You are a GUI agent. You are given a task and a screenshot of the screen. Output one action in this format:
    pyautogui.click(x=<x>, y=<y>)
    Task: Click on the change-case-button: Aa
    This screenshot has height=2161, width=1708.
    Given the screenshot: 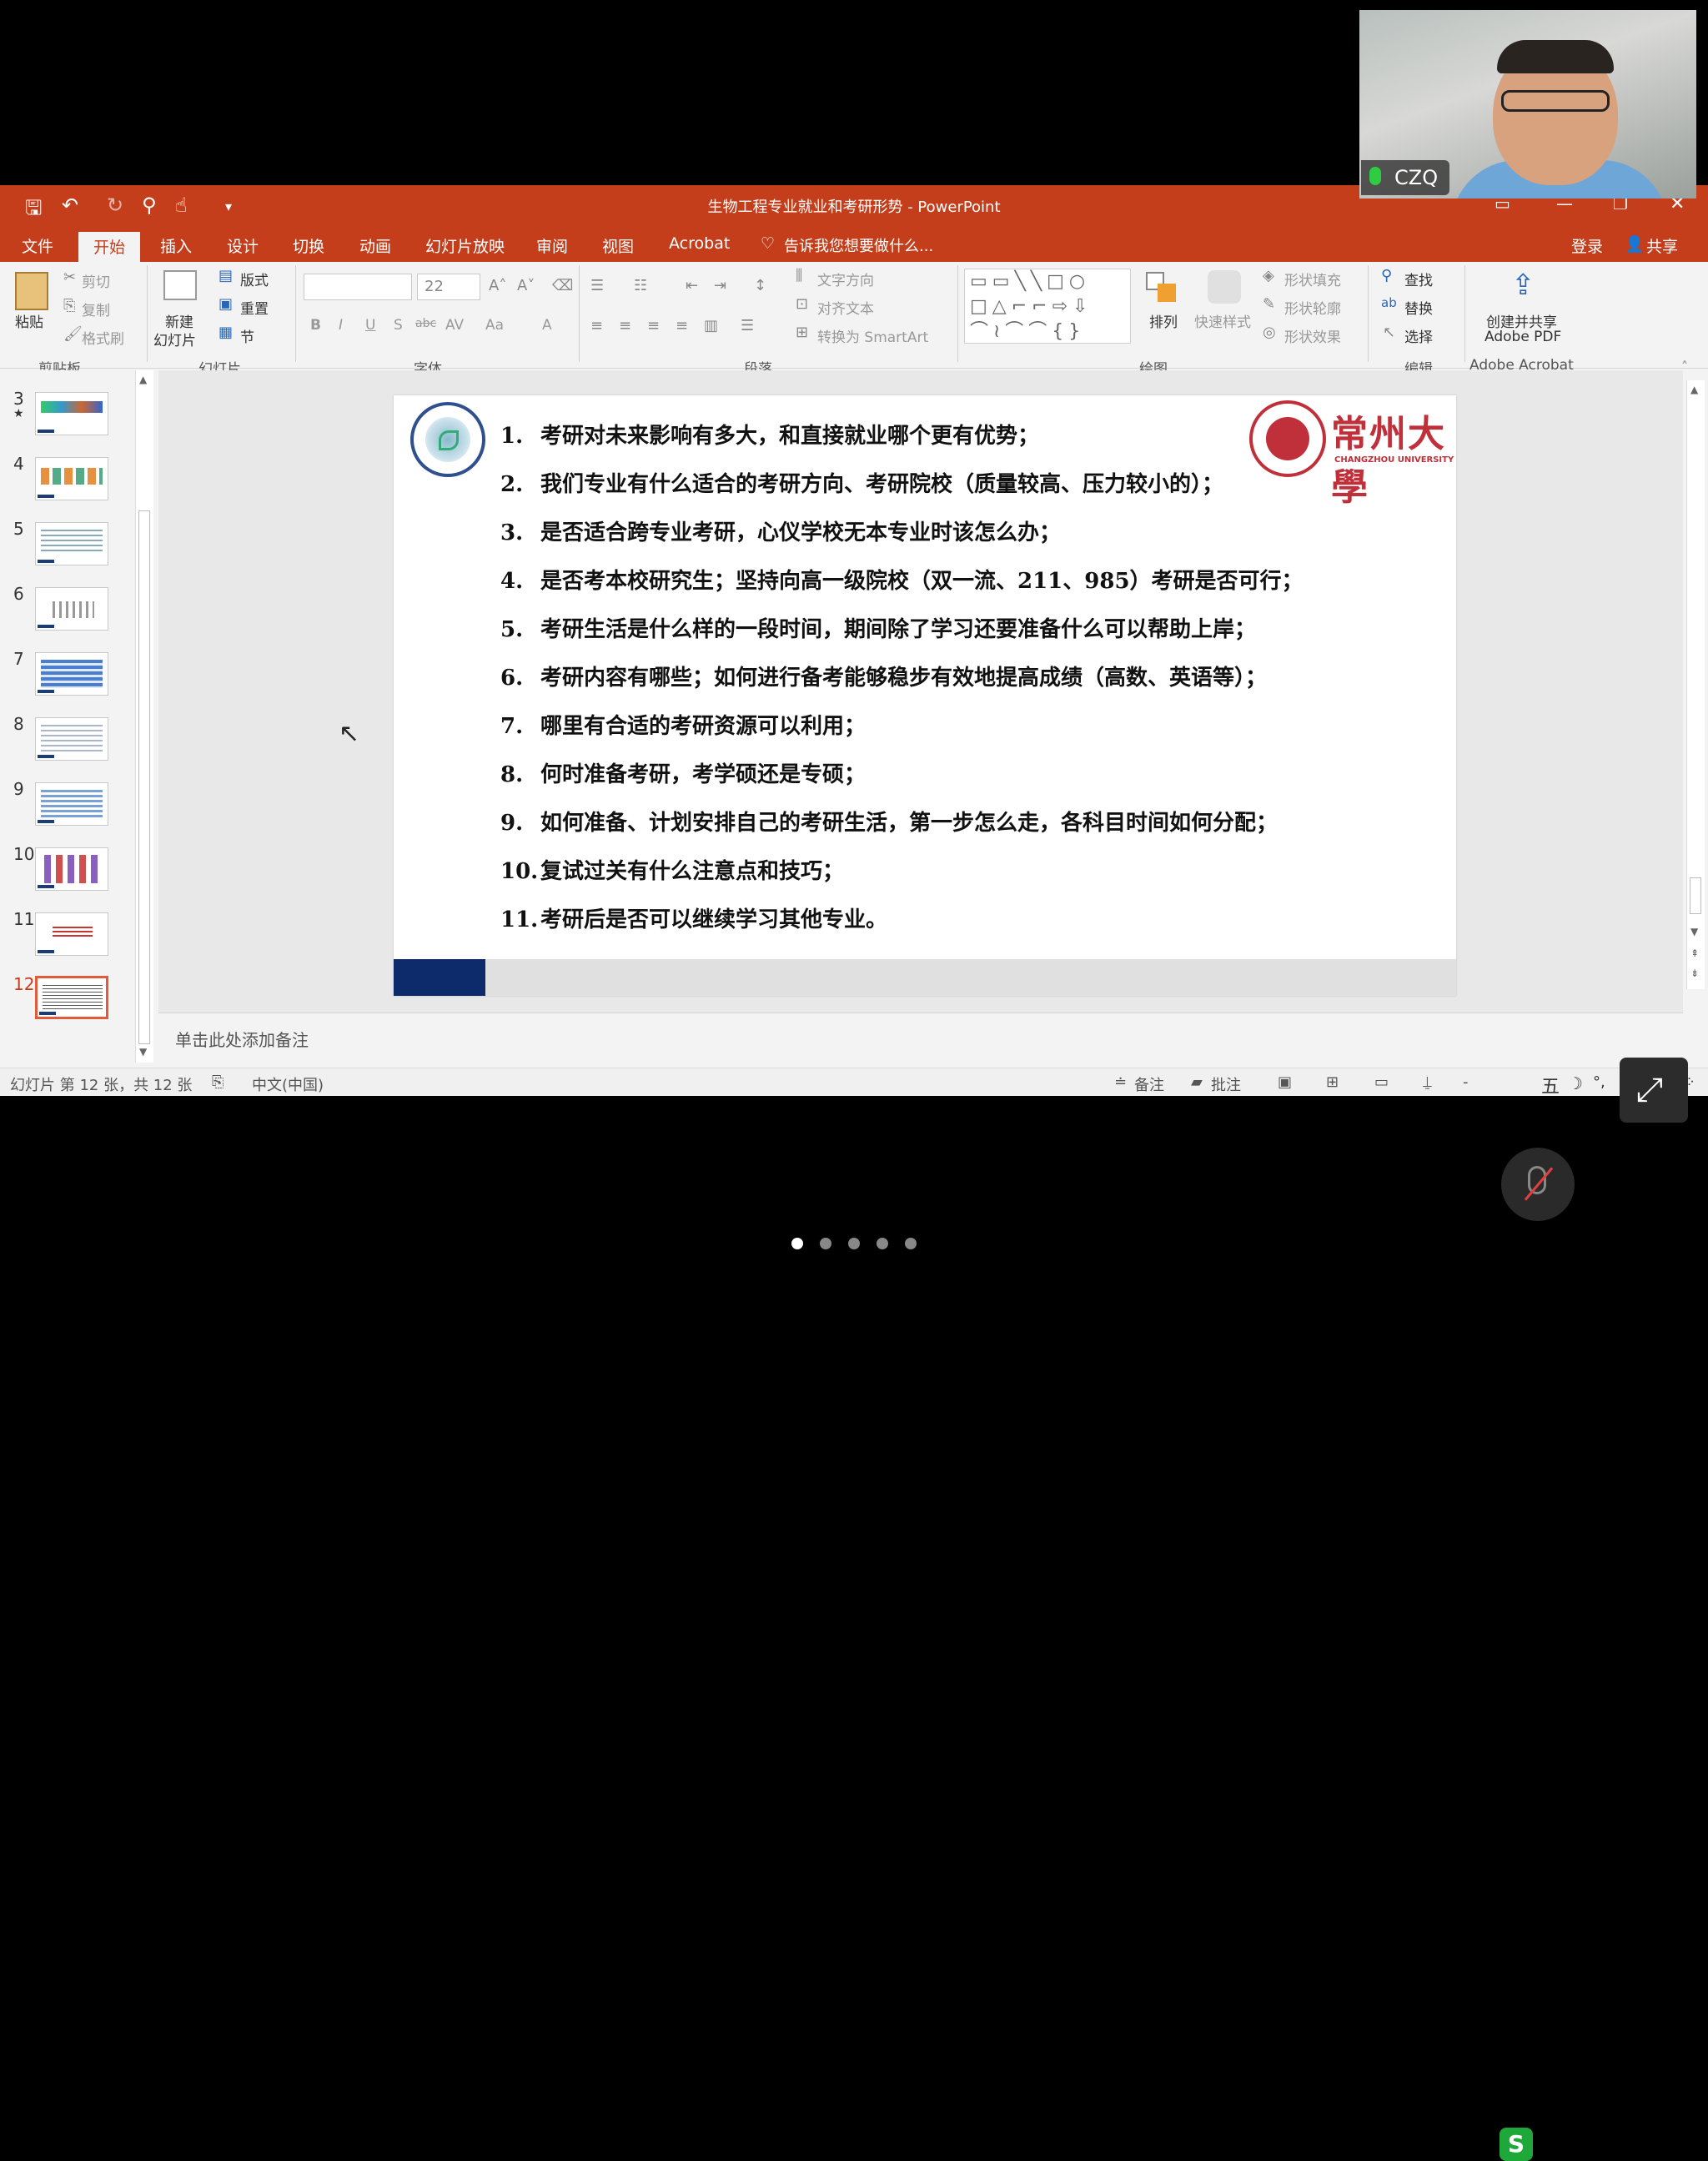 What is the action you would take?
    pyautogui.click(x=494, y=325)
    